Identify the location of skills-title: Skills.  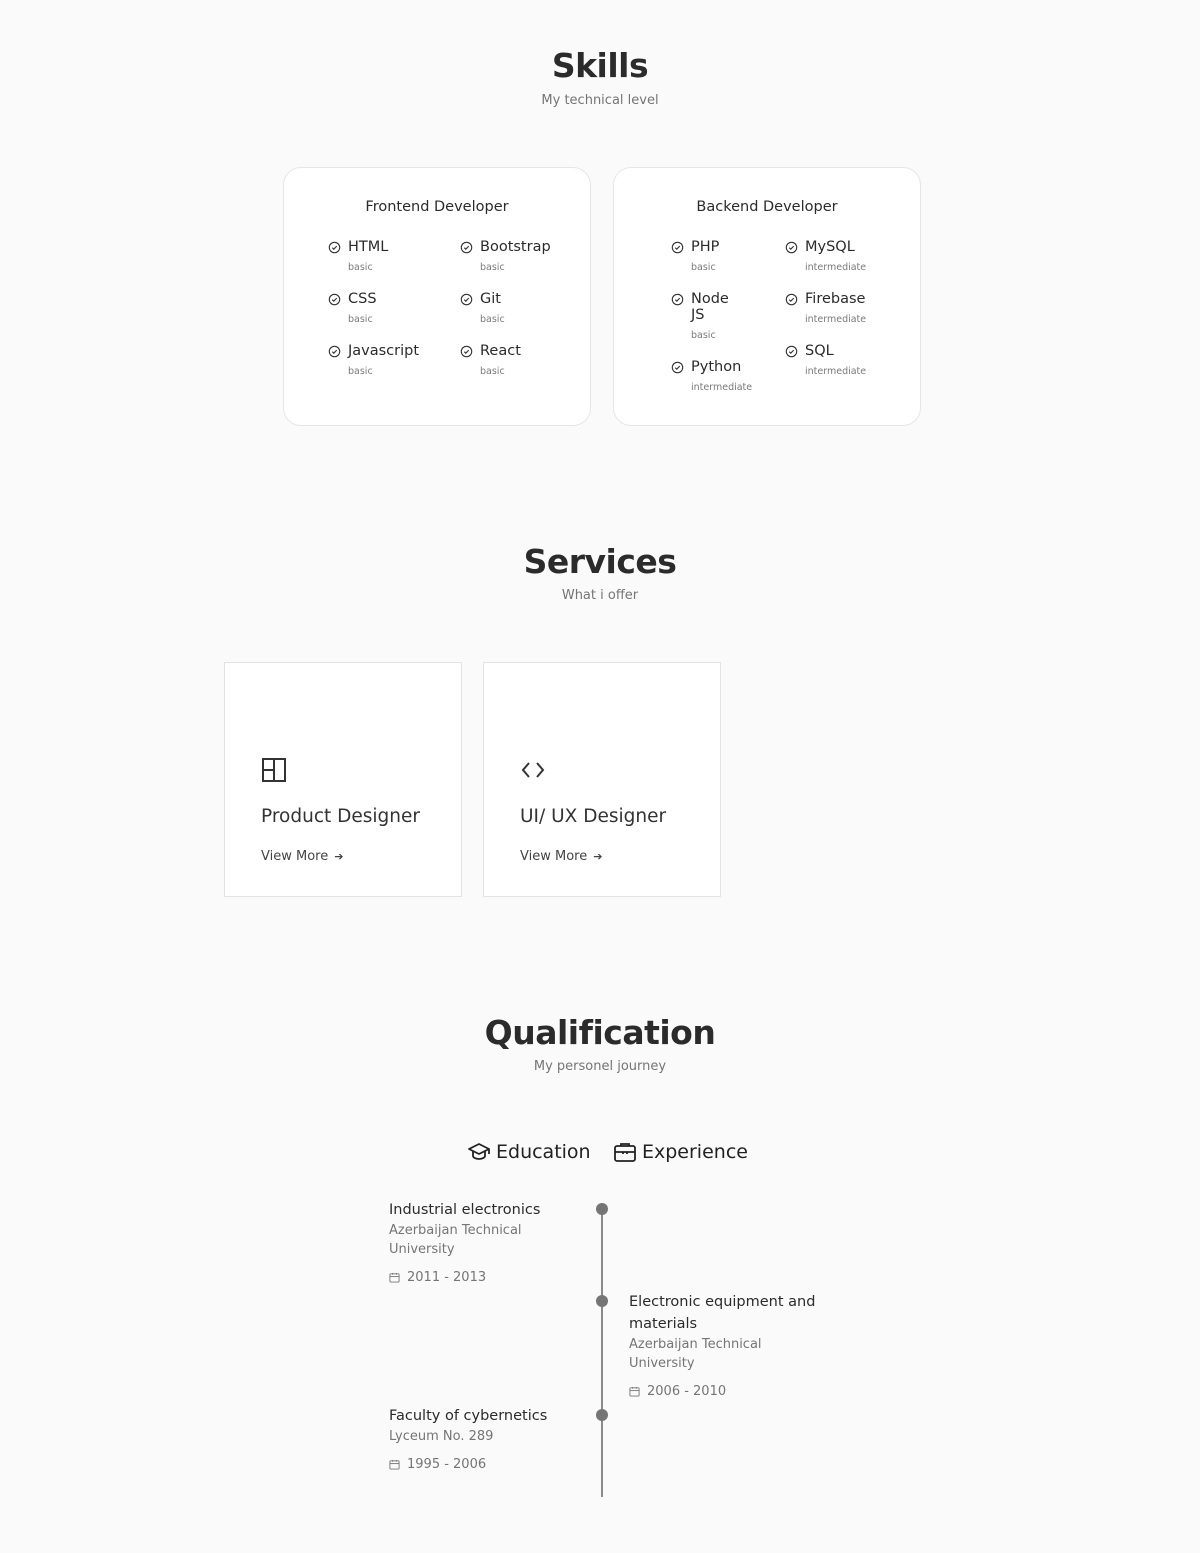
(600, 65).